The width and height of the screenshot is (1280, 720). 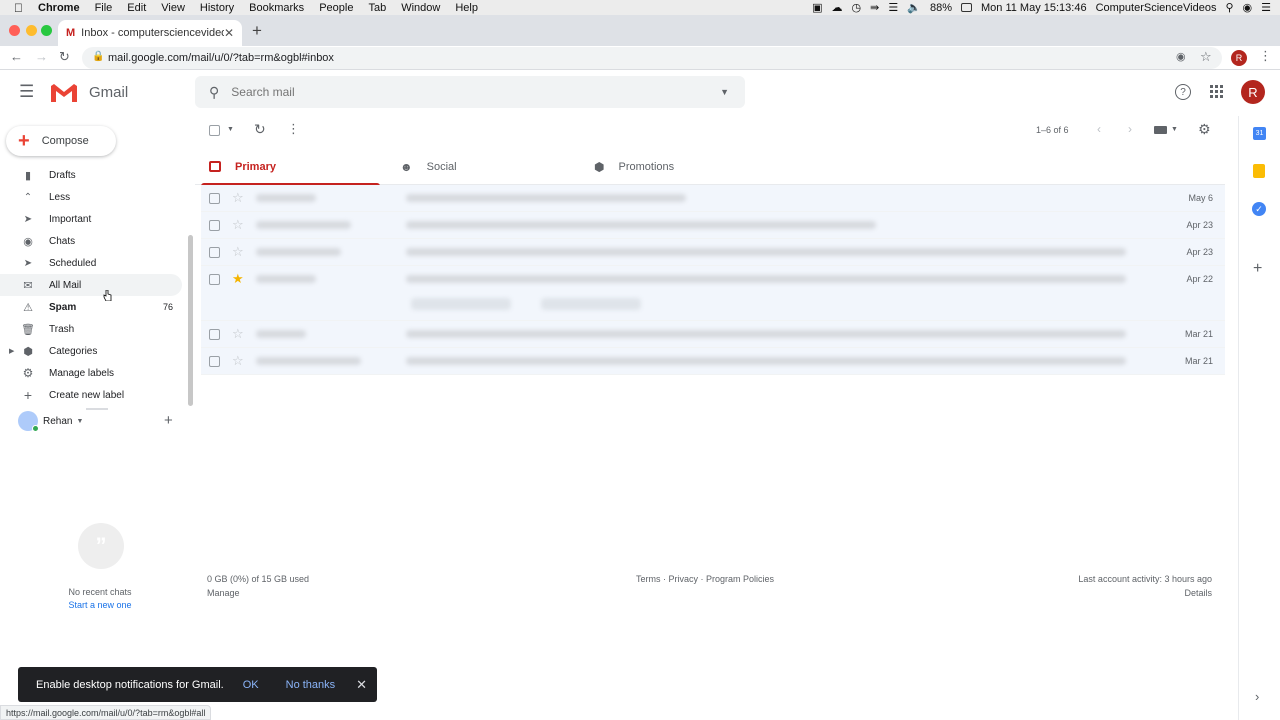 What do you see at coordinates (257, 31) in the screenshot?
I see `new-tab-icon: +` at bounding box center [257, 31].